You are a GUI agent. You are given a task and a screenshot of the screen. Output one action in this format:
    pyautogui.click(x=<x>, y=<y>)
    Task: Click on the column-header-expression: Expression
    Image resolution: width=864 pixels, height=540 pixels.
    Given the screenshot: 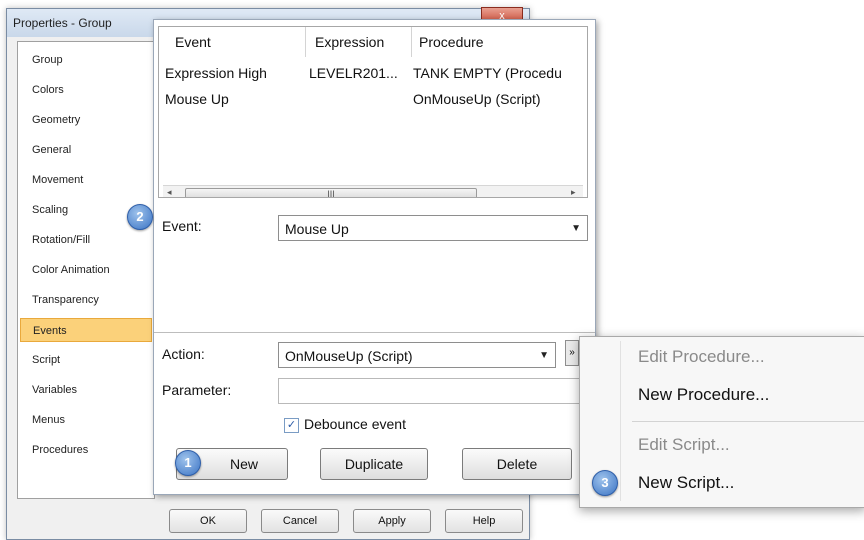 What is the action you would take?
    pyautogui.click(x=349, y=42)
    